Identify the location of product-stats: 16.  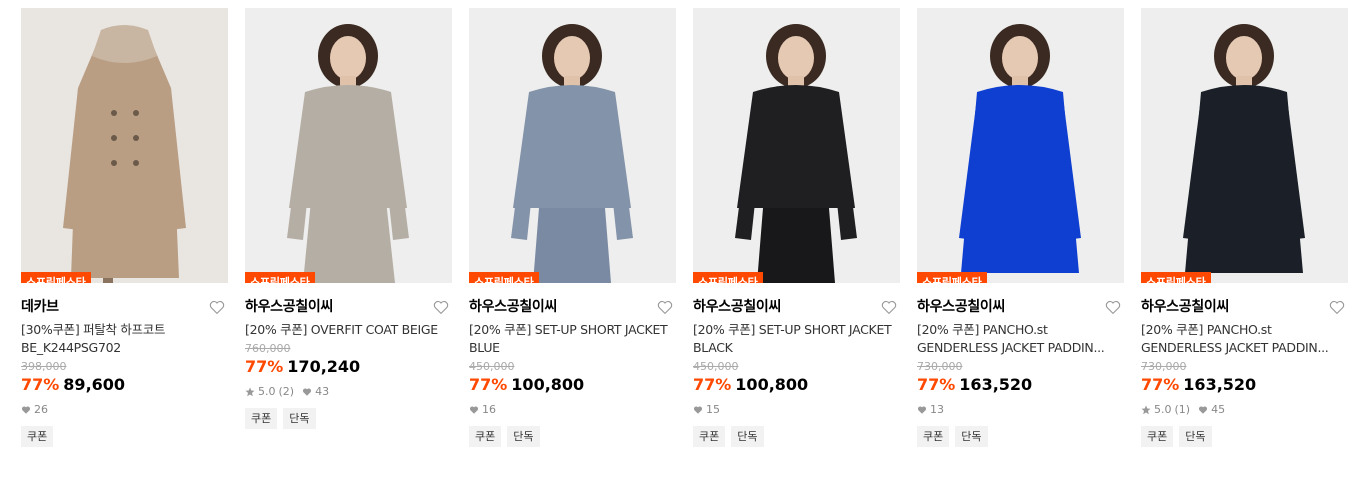
(572, 410).